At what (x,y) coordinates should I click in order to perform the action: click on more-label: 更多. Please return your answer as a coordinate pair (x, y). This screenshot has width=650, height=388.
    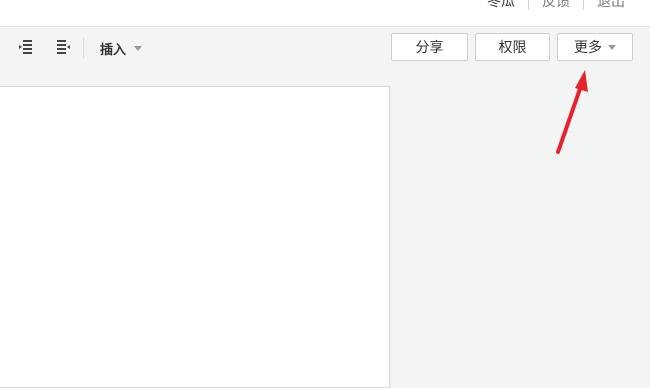
    Looking at the image, I should click on (588, 48).